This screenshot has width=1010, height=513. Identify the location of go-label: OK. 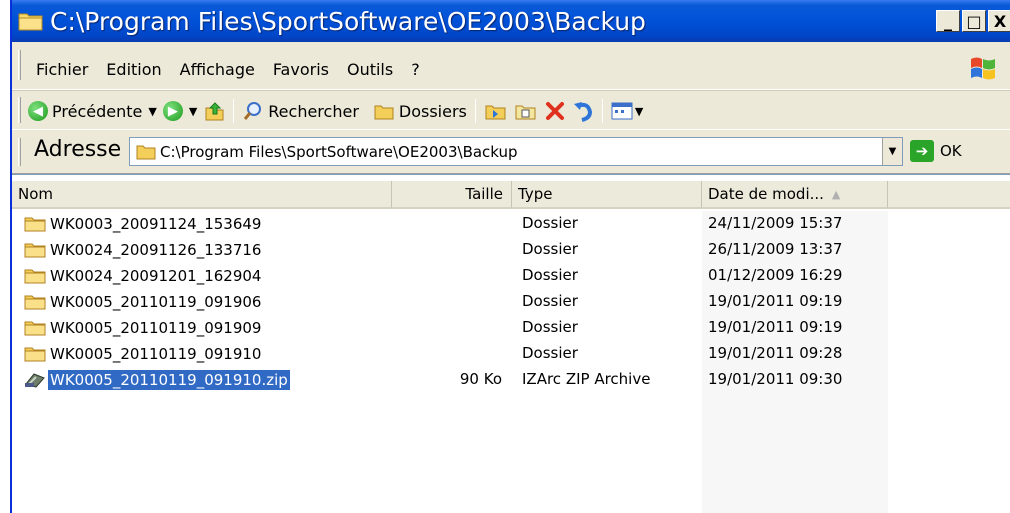
(951, 151).